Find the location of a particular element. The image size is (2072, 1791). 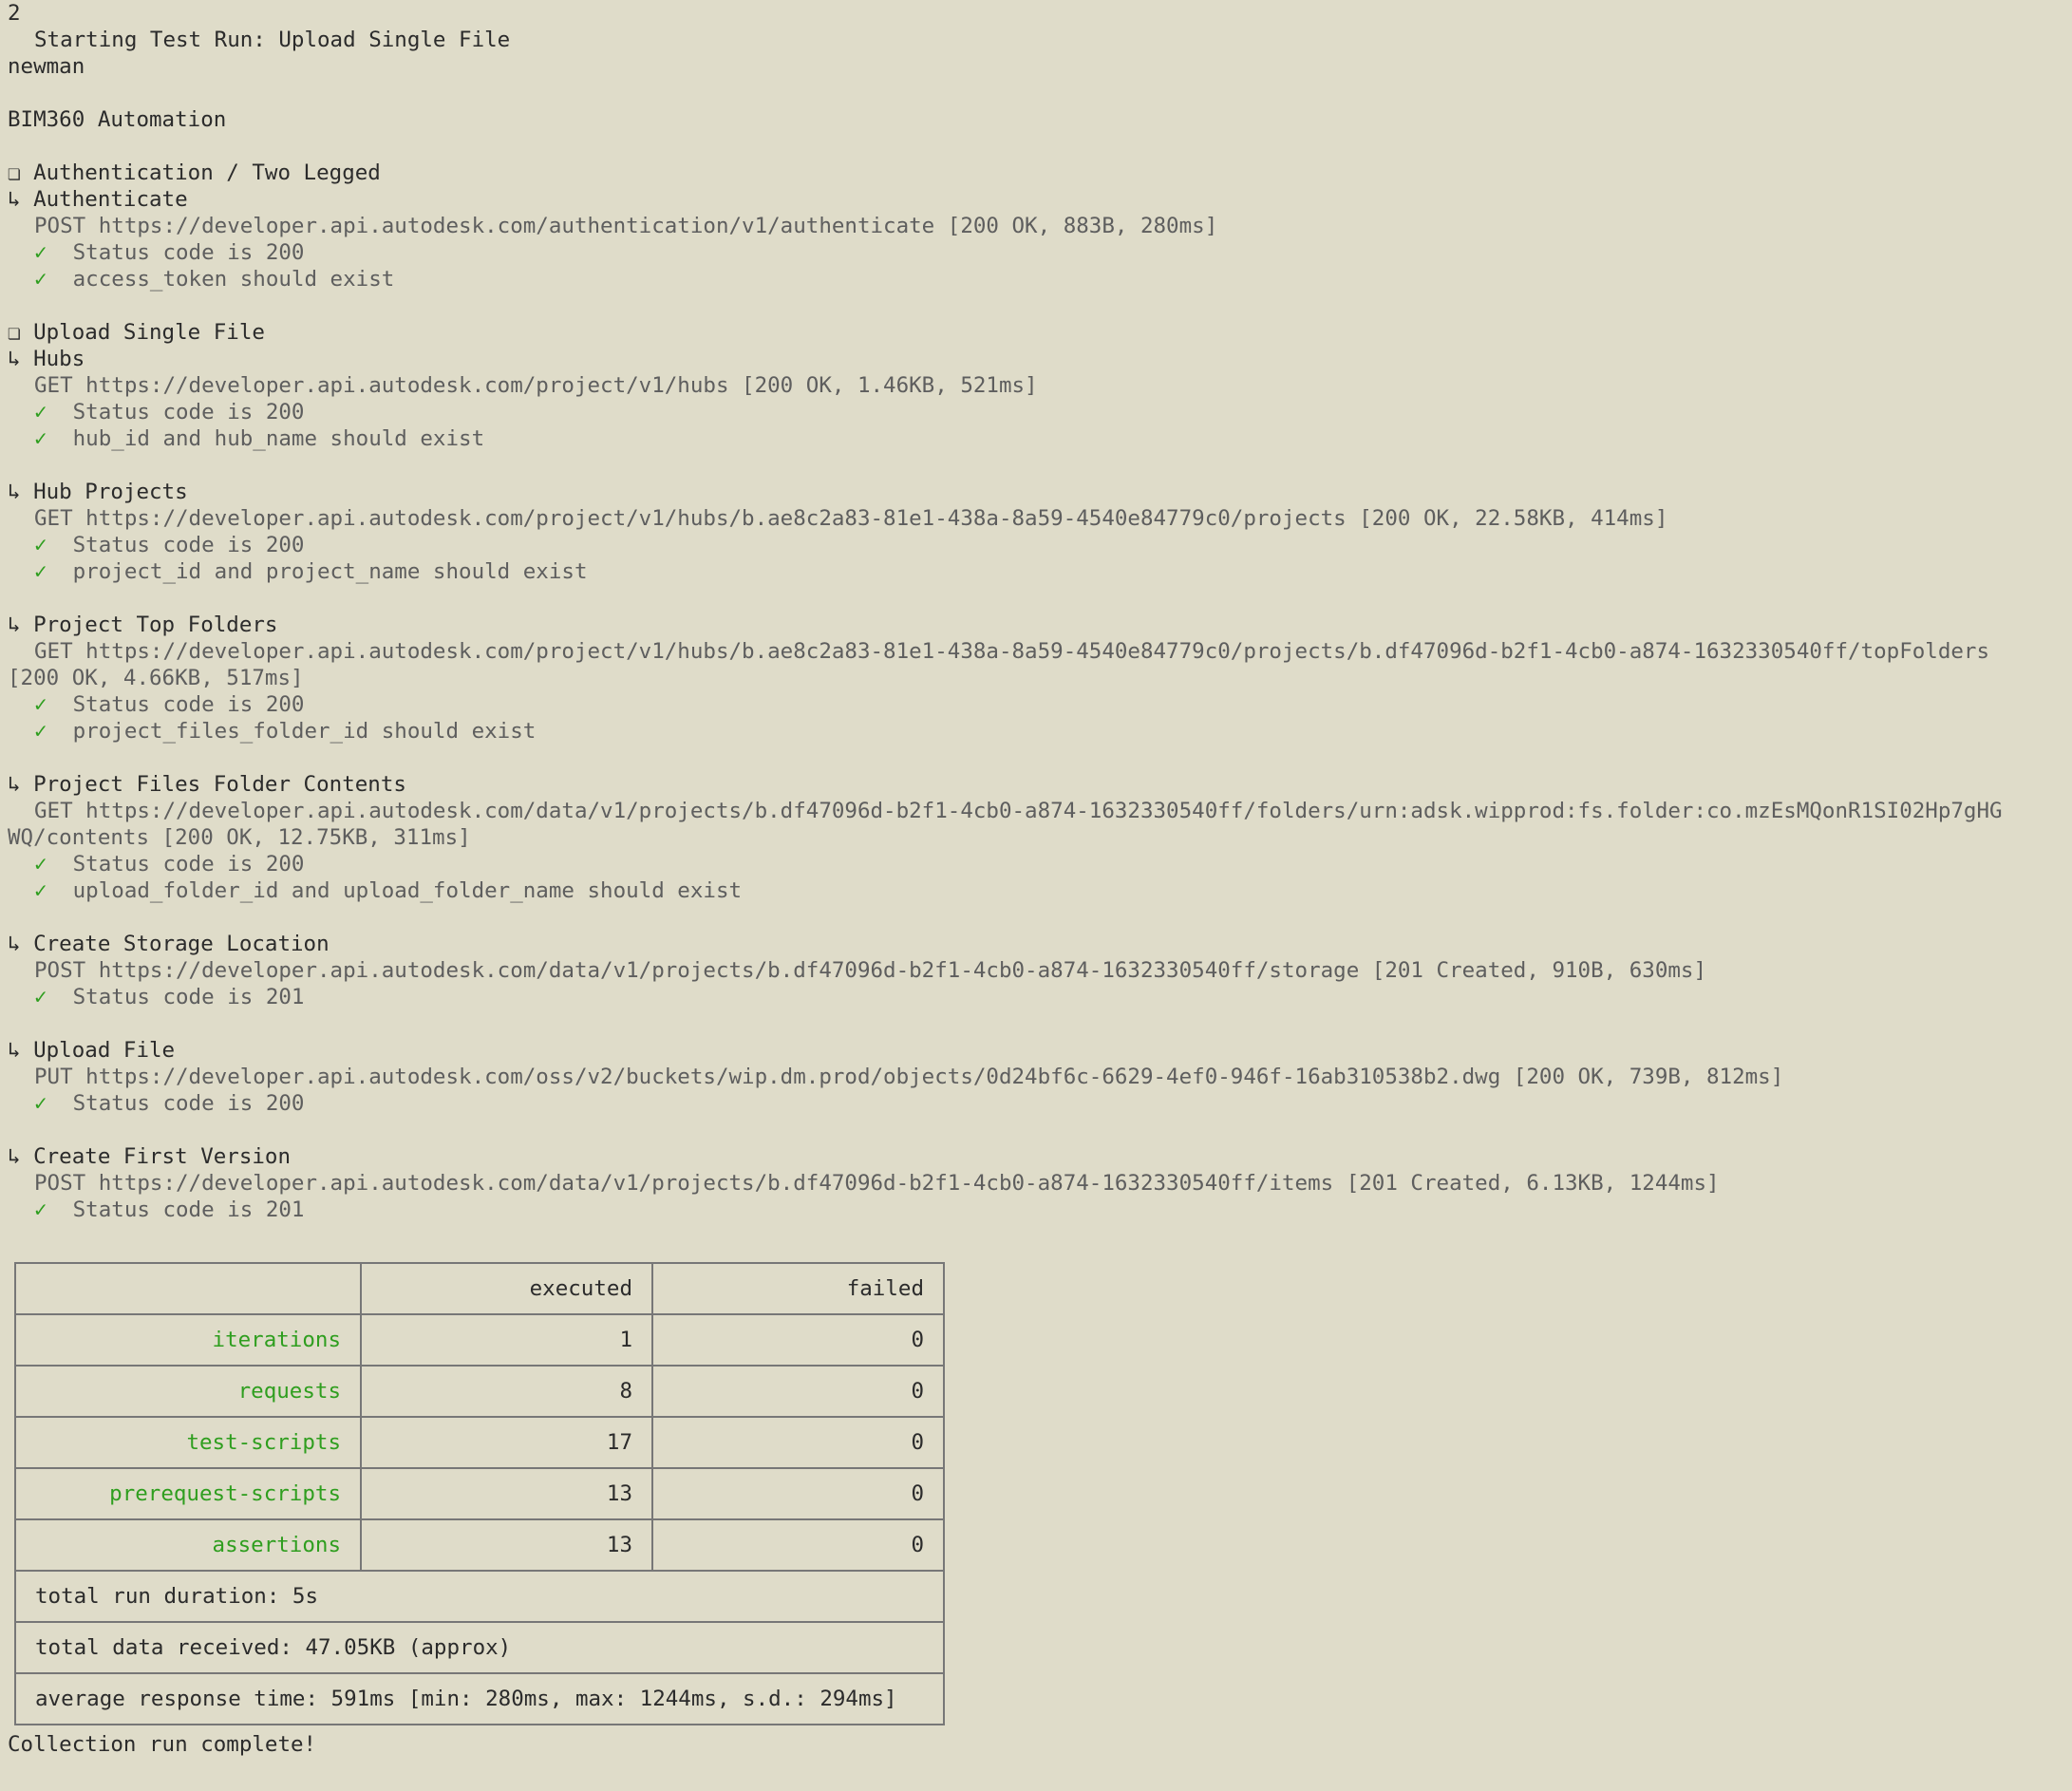

assertion-text: hub_id and hub_name should exist is located at coordinates (266, 438).